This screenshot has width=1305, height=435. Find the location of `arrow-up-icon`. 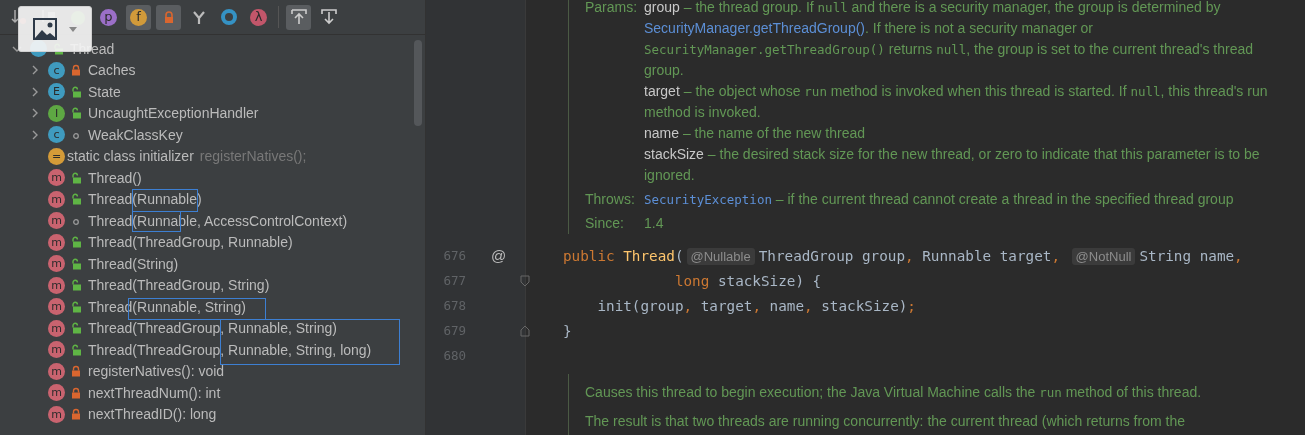

arrow-up-icon is located at coordinates (298, 17).